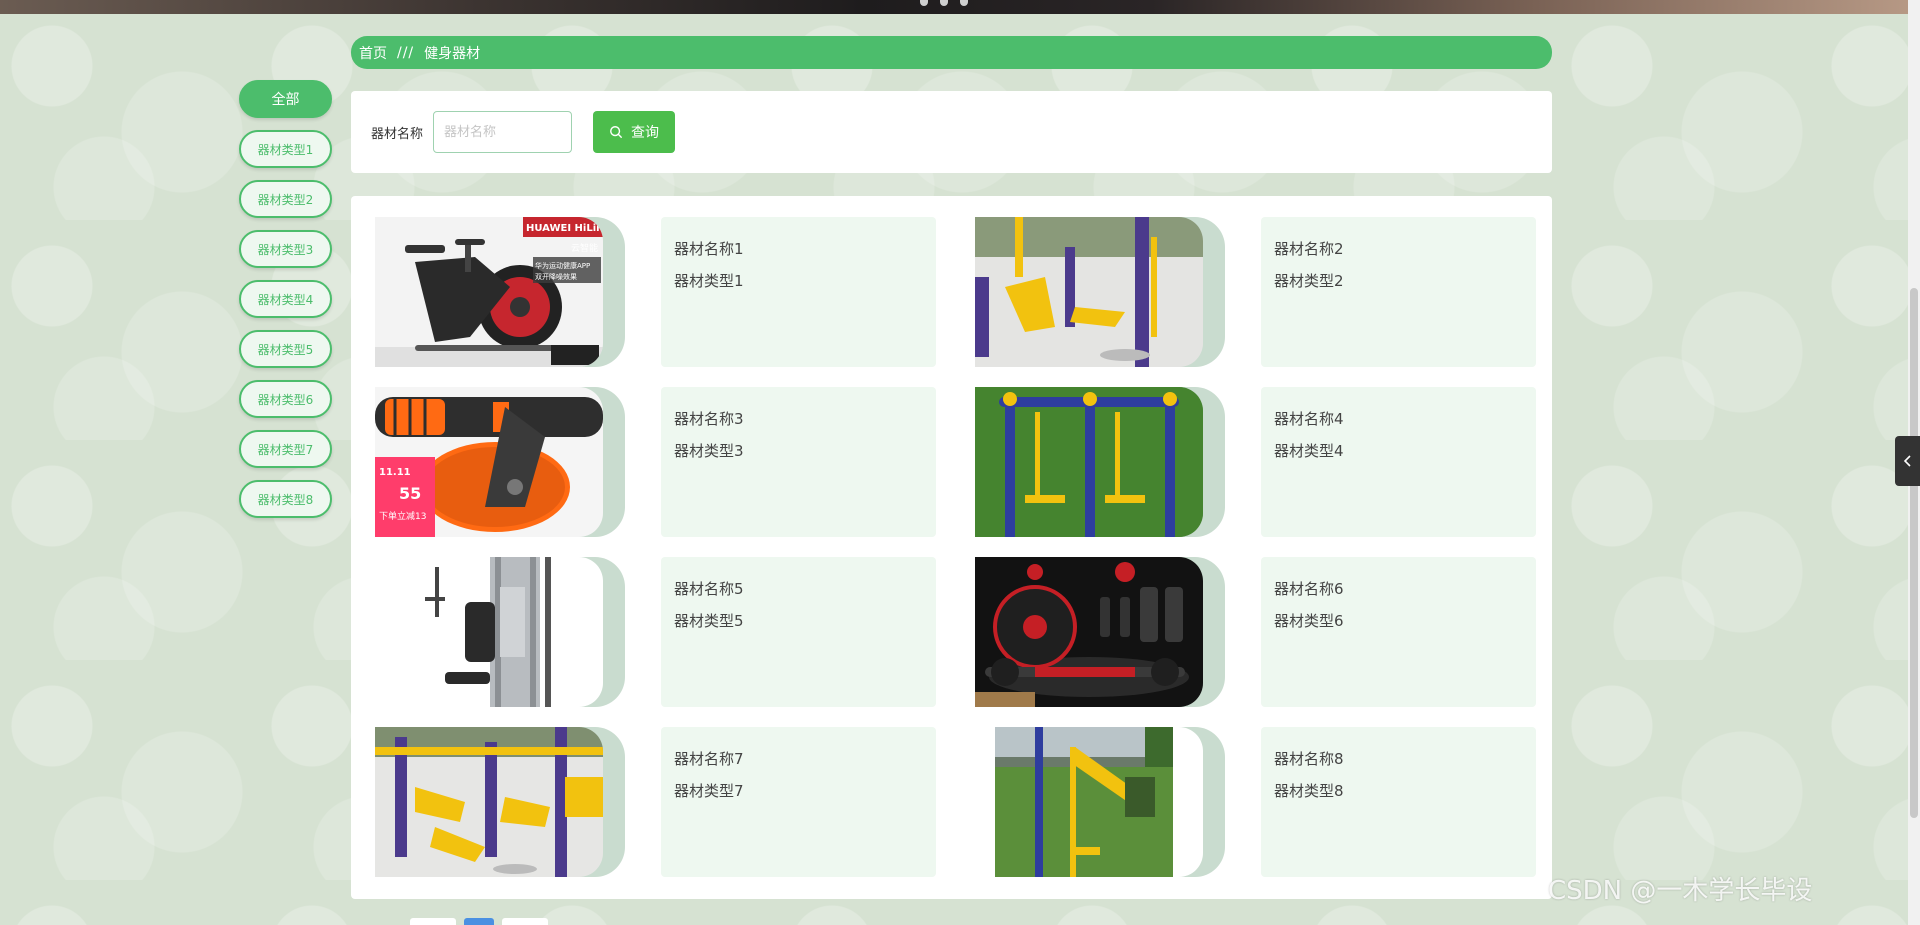 The image size is (1920, 925). I want to click on equipment-card: 器材名称7 器材类型7, so click(665, 802).